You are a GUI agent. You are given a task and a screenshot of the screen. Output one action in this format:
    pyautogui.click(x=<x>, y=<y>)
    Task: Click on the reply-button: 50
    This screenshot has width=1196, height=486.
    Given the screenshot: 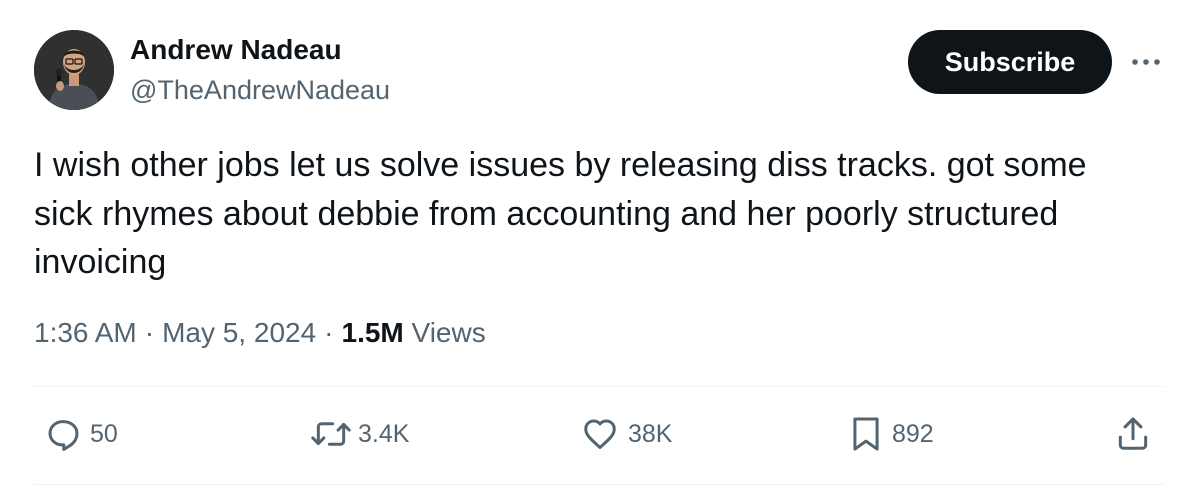 What is the action you would take?
    pyautogui.click(x=81, y=434)
    